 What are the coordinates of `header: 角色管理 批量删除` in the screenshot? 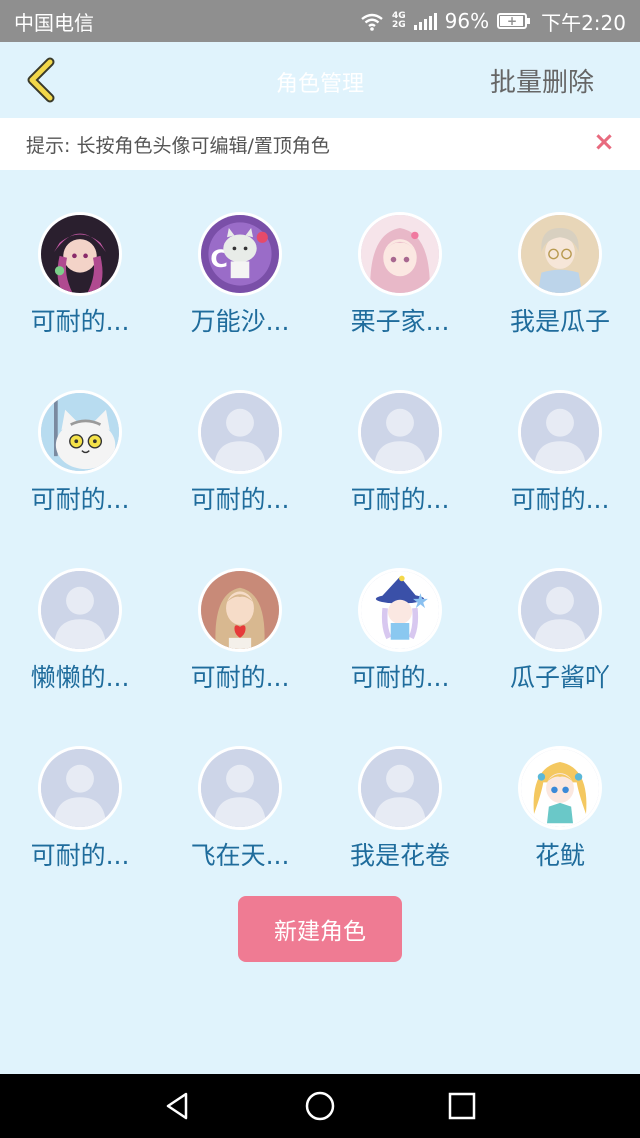 It's located at (320, 80).